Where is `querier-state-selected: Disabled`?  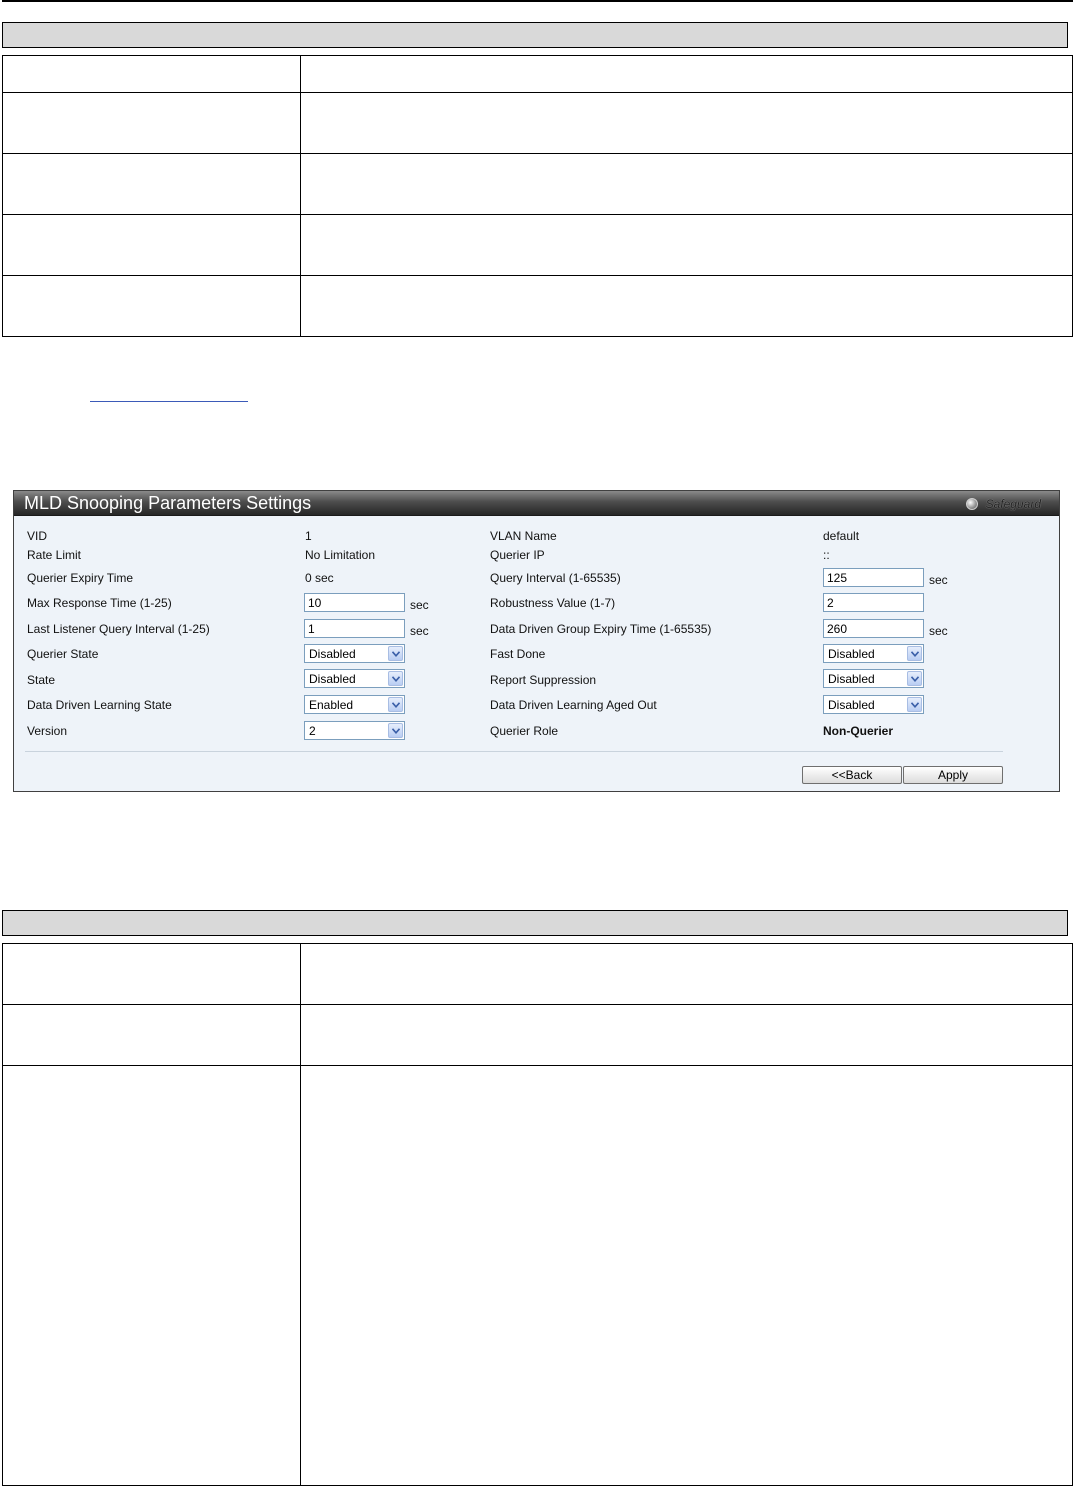
querier-state-selected: Disabled is located at coordinates (332, 654).